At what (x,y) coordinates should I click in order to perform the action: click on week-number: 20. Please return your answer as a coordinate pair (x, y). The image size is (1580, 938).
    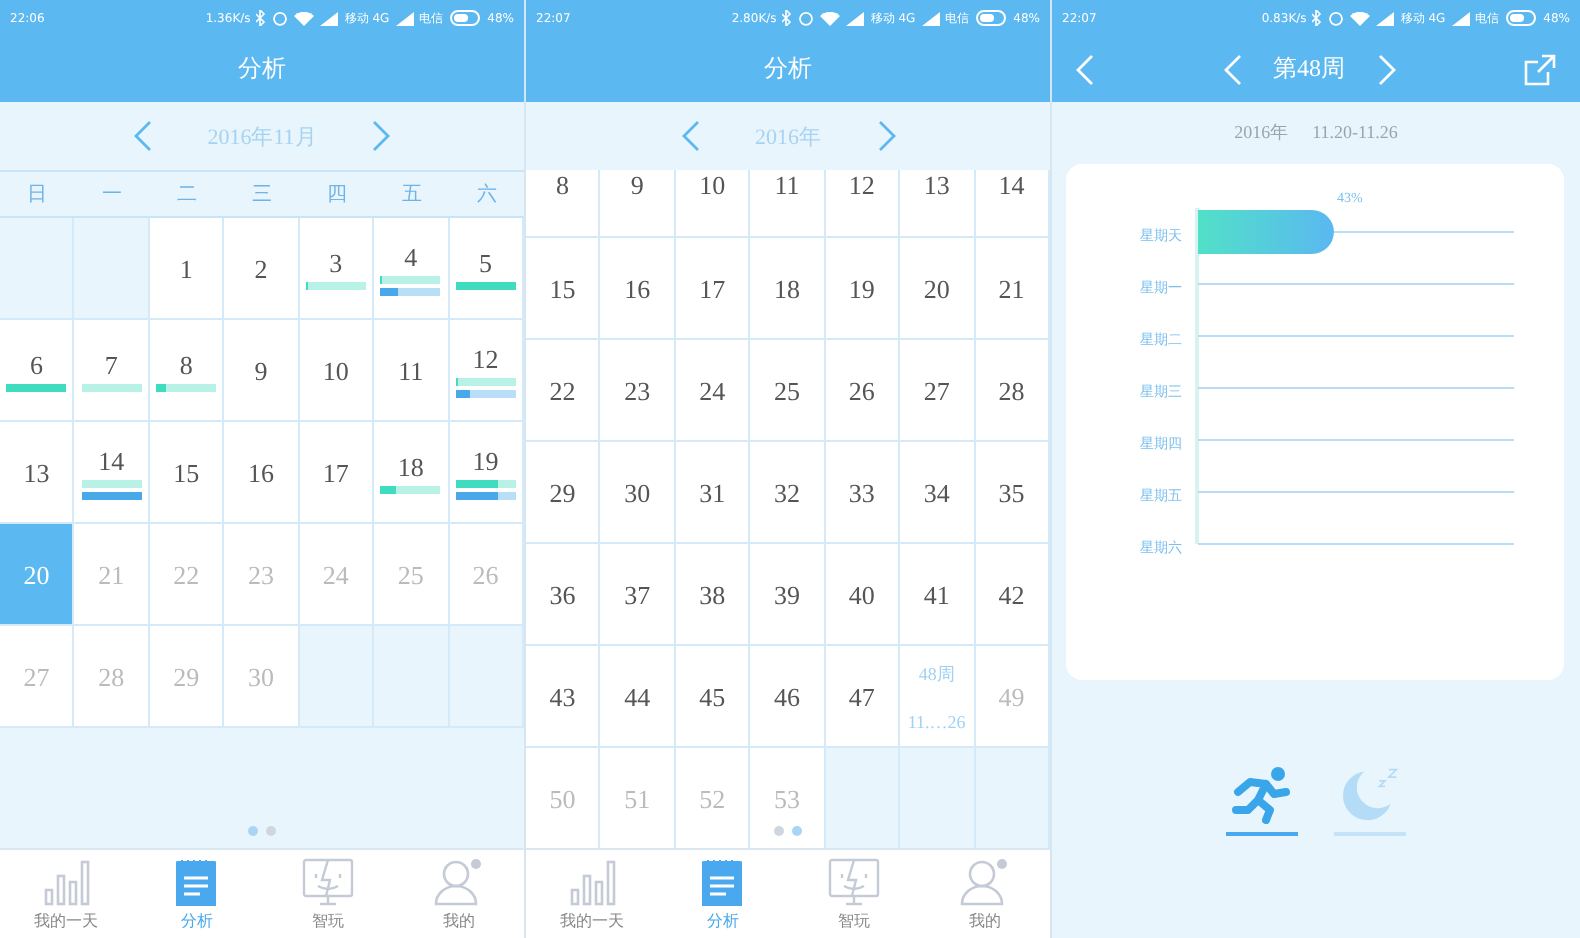
    Looking at the image, I should click on (936, 288).